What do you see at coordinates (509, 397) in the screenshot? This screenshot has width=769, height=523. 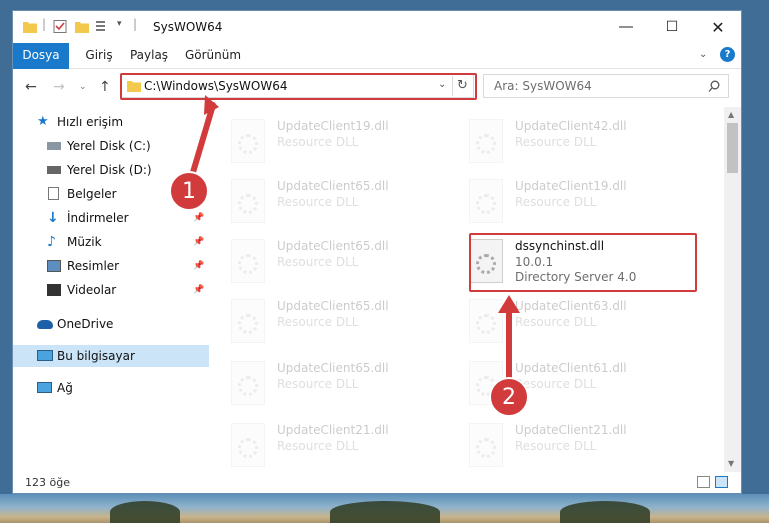 I see `step-2-badge: 2` at bounding box center [509, 397].